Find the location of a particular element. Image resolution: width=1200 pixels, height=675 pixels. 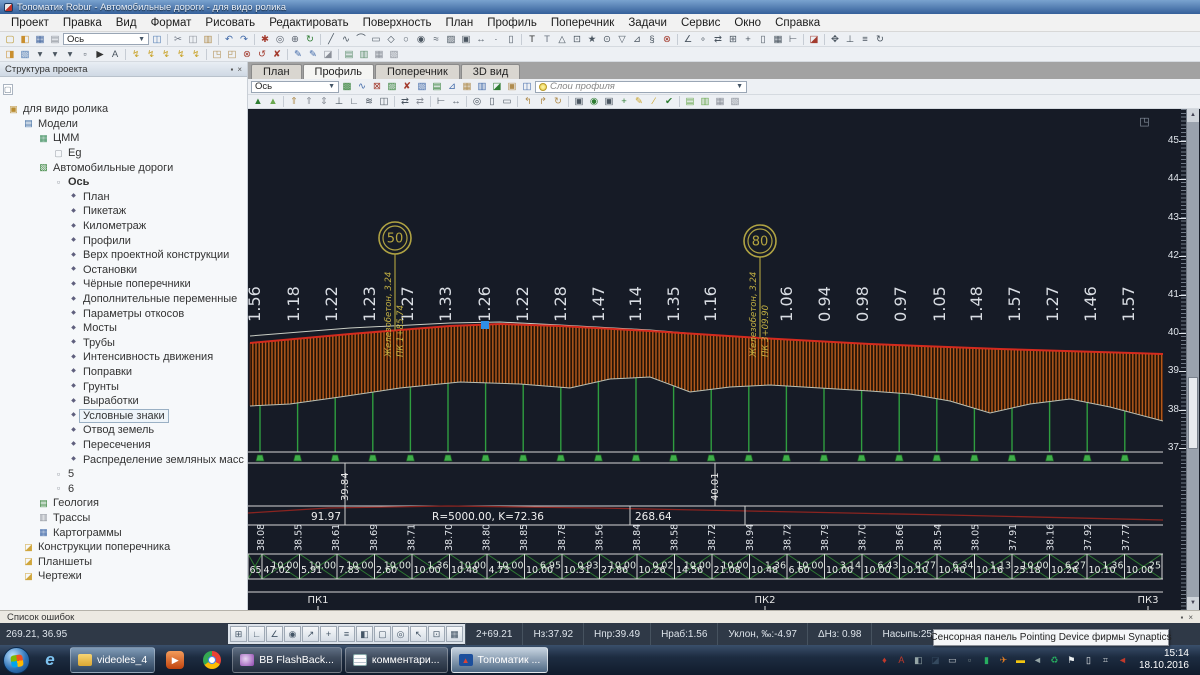

menu-item: Формат is located at coordinates (171, 23).